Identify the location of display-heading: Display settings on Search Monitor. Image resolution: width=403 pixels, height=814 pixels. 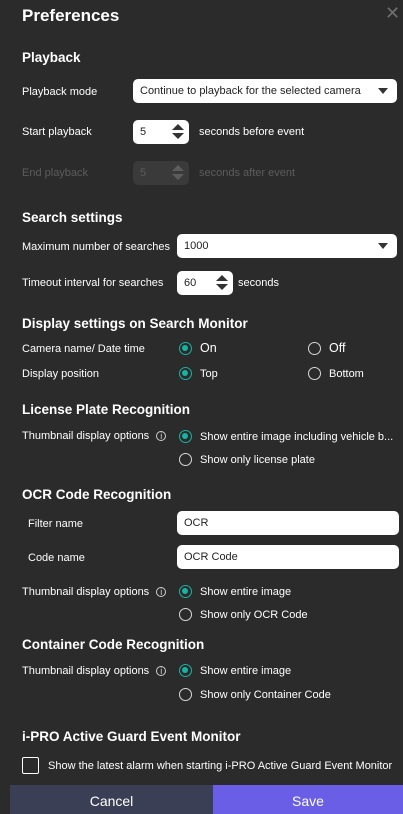
(135, 323).